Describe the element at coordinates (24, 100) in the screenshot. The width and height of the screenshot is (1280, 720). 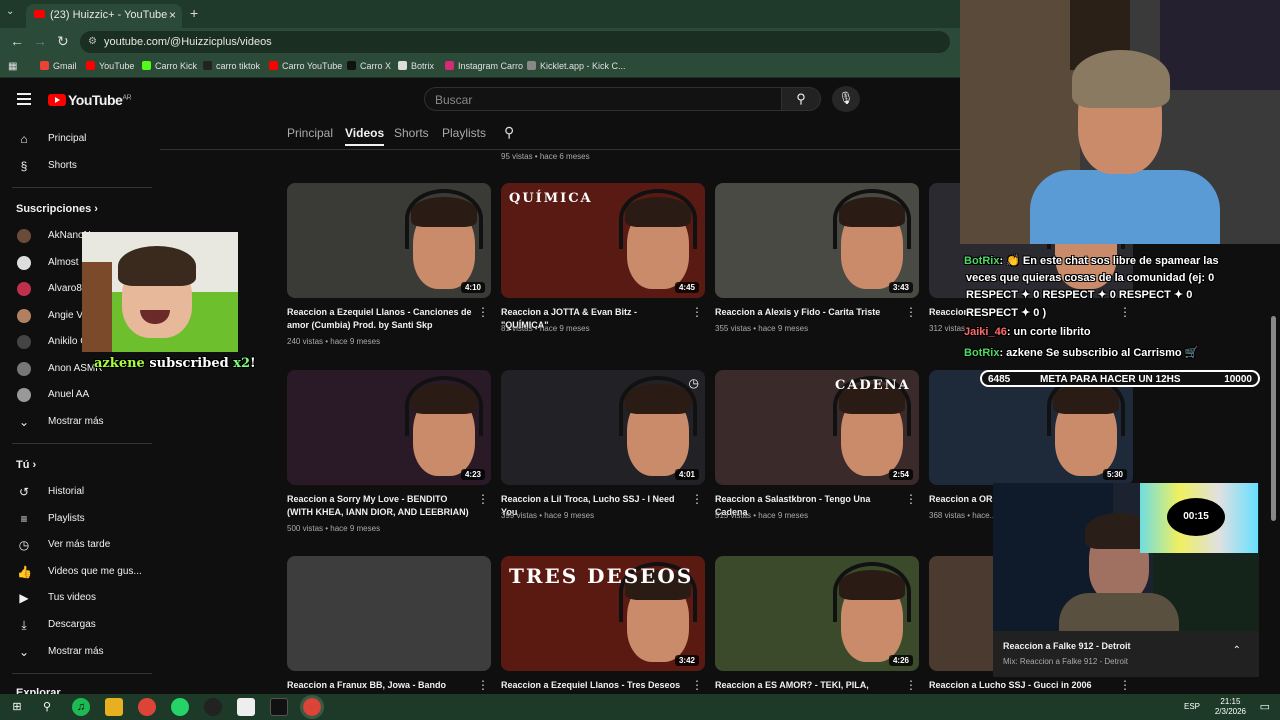
I see `menu-icon` at that location.